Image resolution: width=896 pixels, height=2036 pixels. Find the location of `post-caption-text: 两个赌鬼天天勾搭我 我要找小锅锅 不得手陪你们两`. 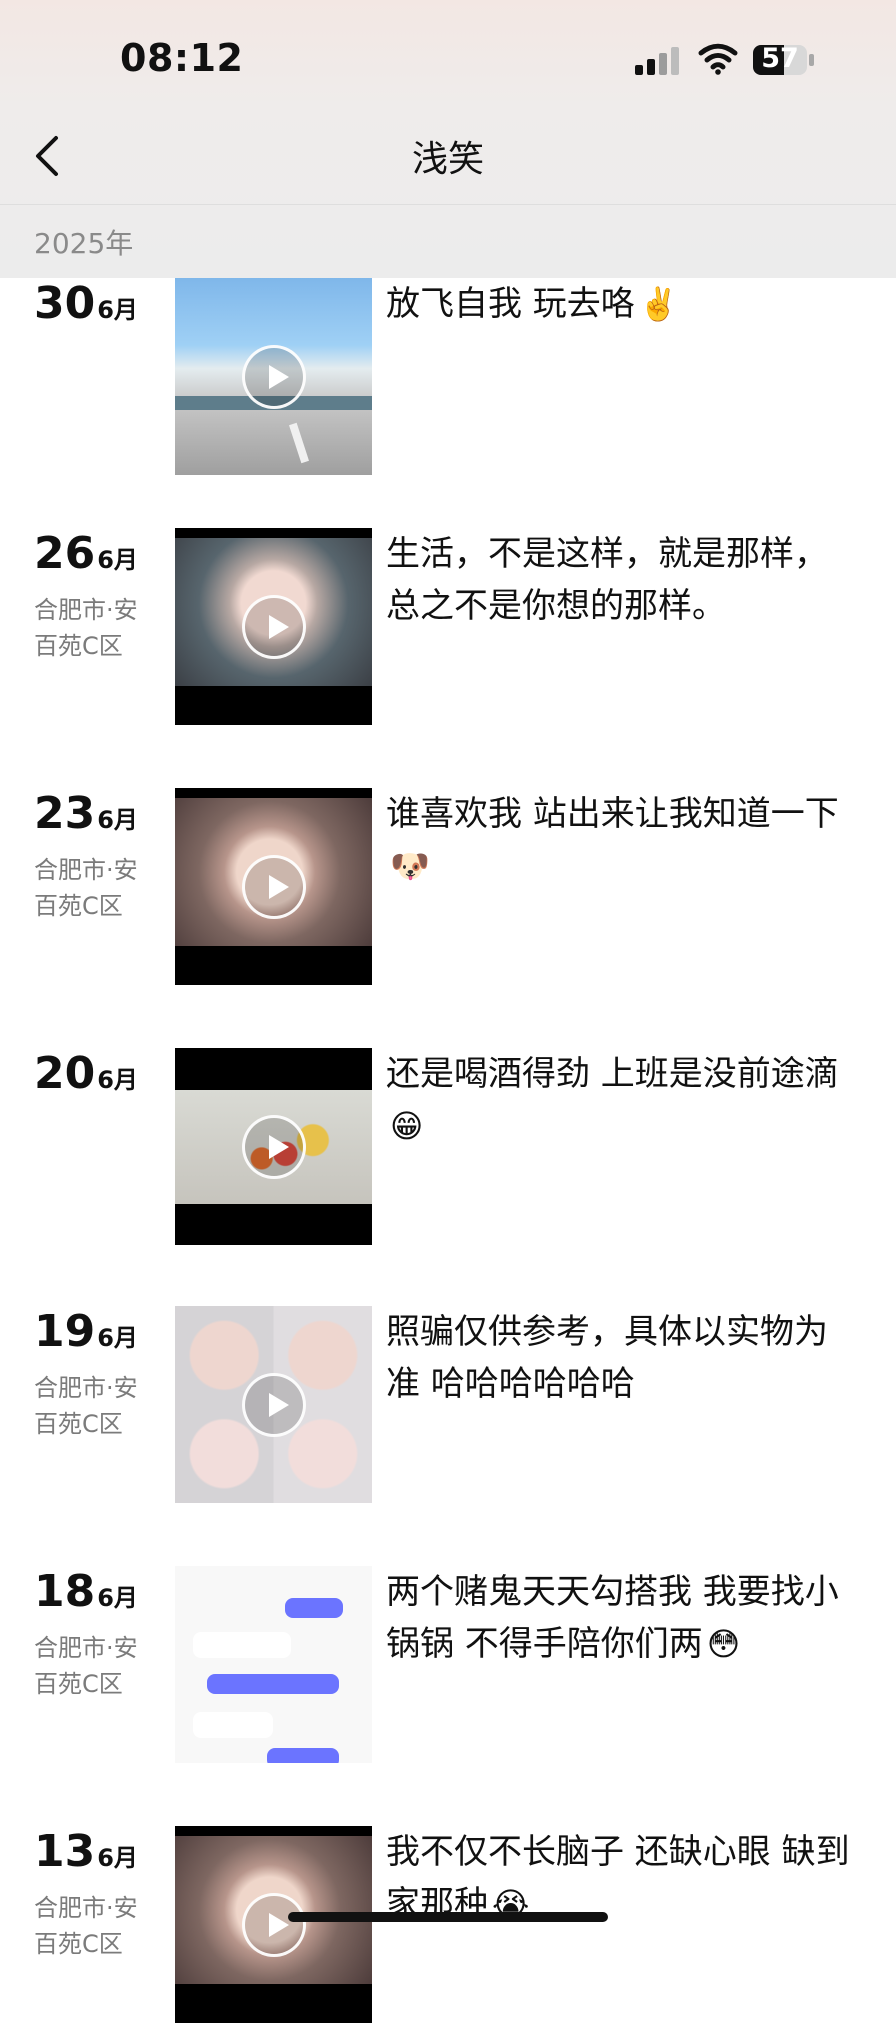

post-caption-text: 两个赌鬼天天勾搭我 我要找小锅锅 不得手陪你们两 is located at coordinates (612, 1618).